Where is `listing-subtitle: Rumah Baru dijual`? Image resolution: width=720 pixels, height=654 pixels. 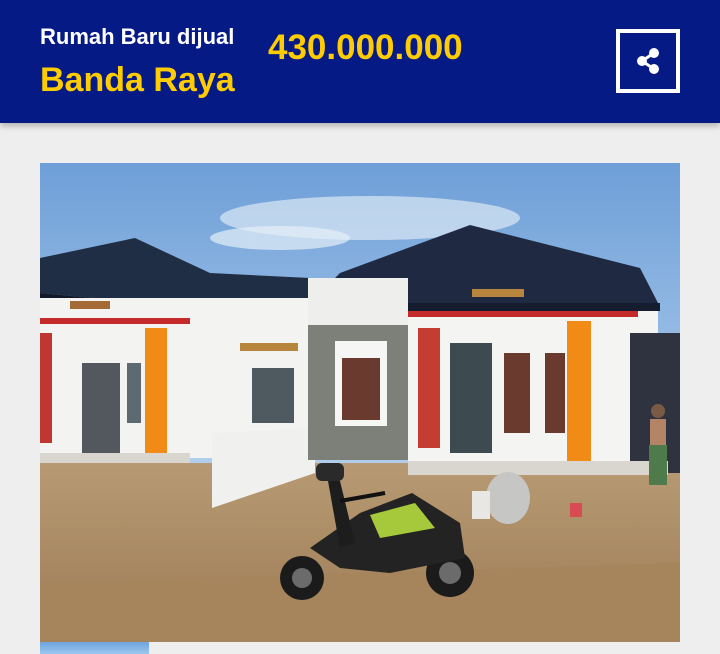 listing-subtitle: Rumah Baru dijual is located at coordinates (137, 36).